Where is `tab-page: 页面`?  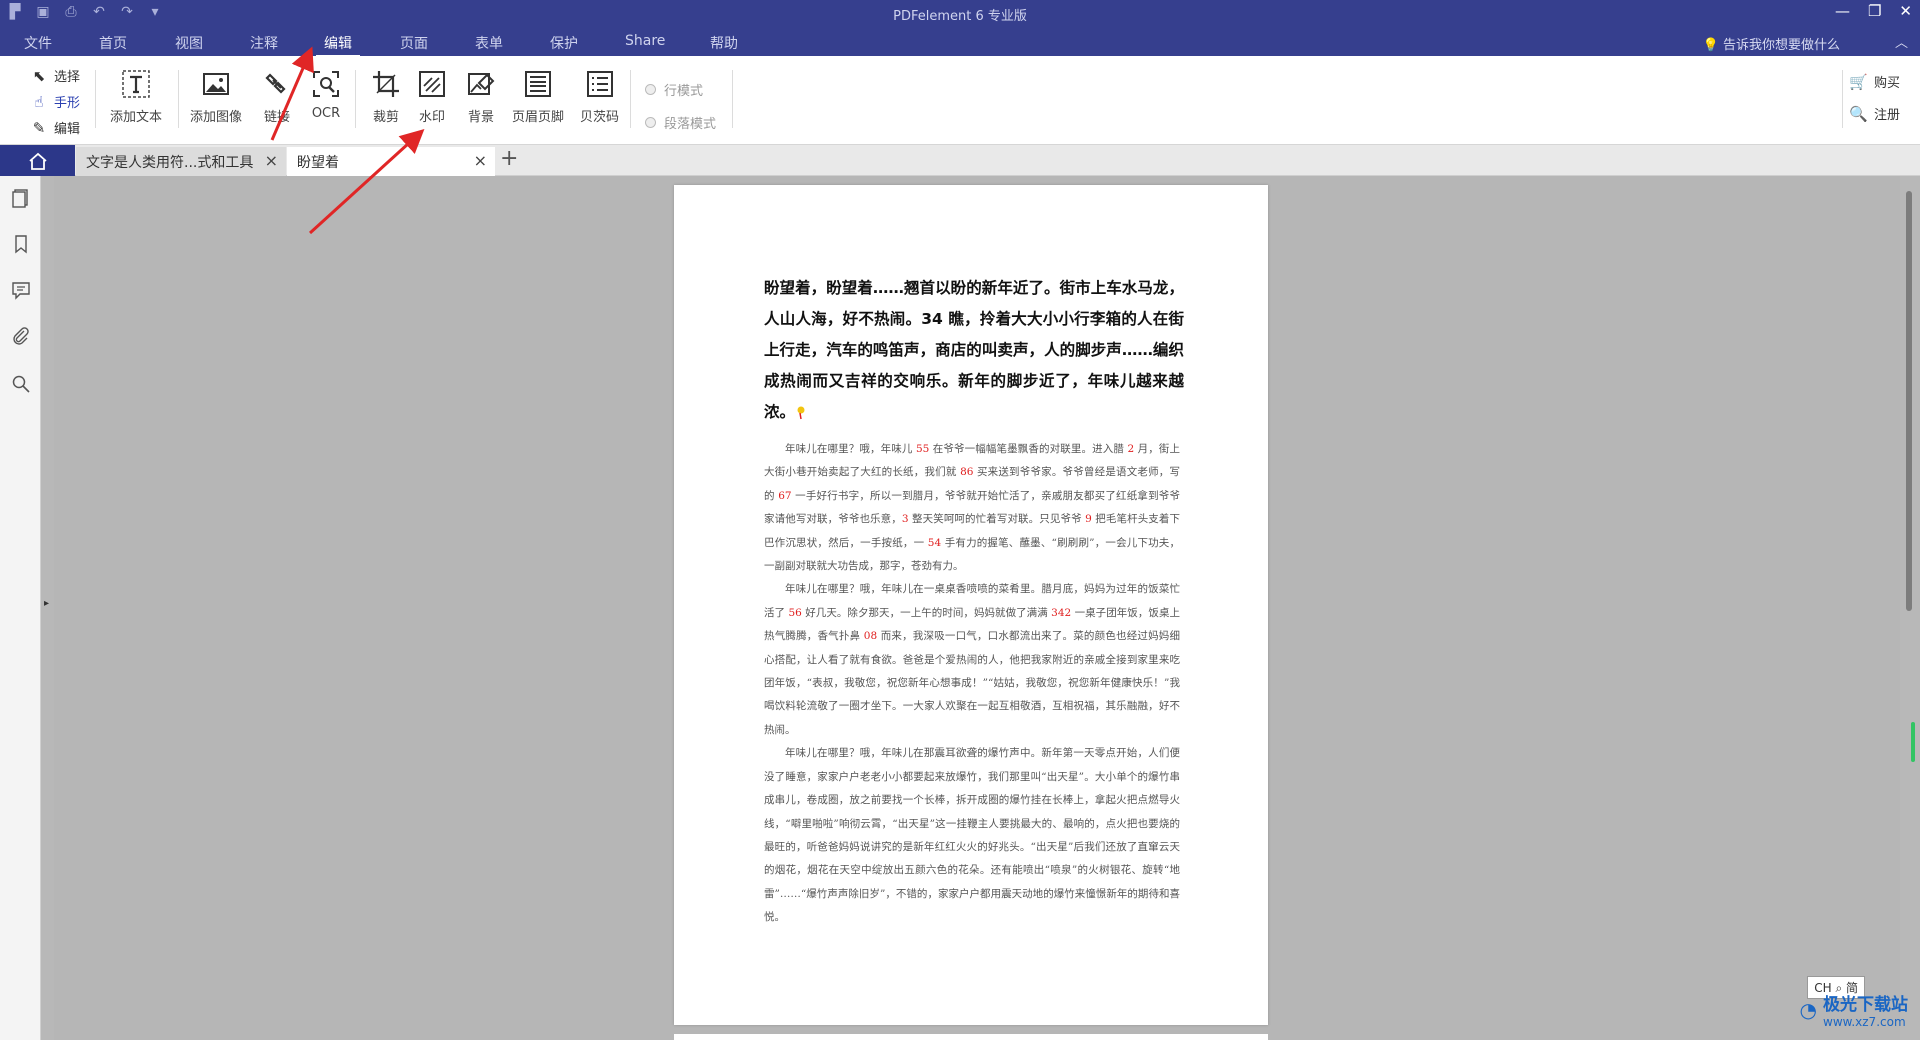 tab-page: 页面 is located at coordinates (414, 43).